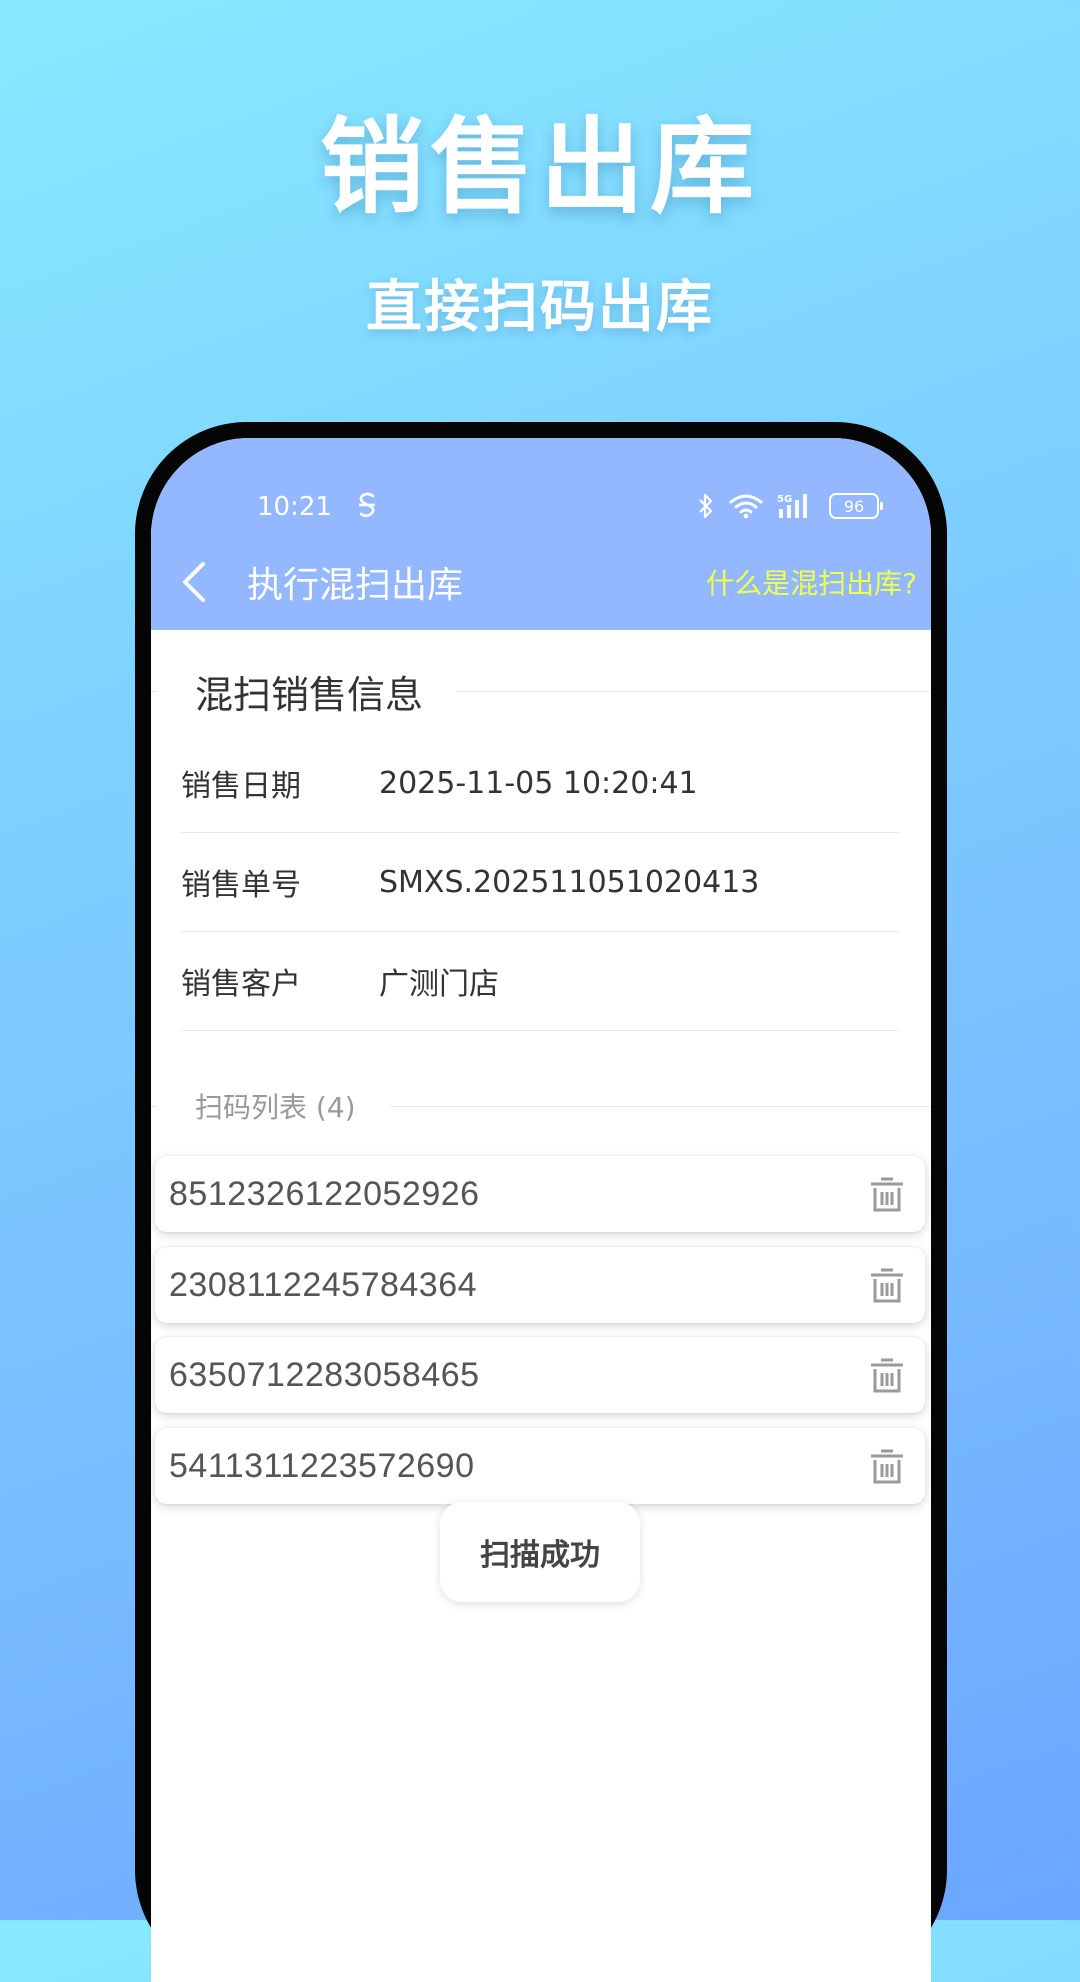 The height and width of the screenshot is (1982, 1080). What do you see at coordinates (540, 1466) in the screenshot?
I see `scan-list-item: 5411311223572690` at bounding box center [540, 1466].